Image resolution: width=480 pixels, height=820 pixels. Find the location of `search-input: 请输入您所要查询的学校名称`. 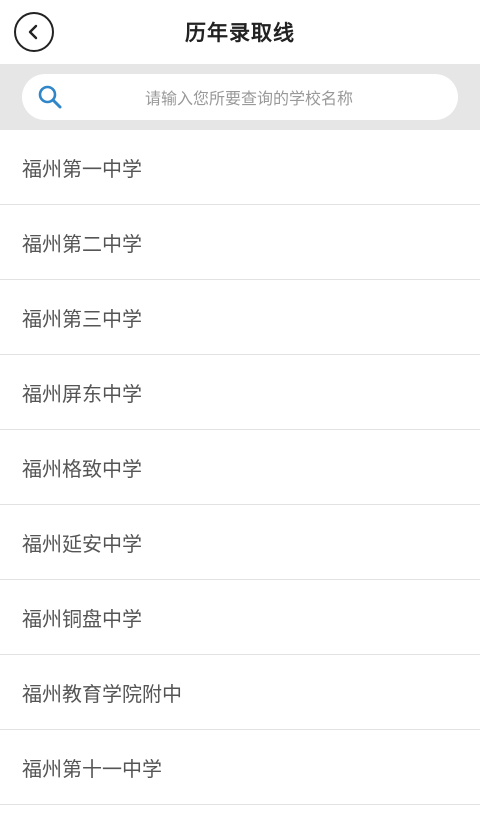

search-input: 请输入您所要查询的学校名称 is located at coordinates (240, 97).